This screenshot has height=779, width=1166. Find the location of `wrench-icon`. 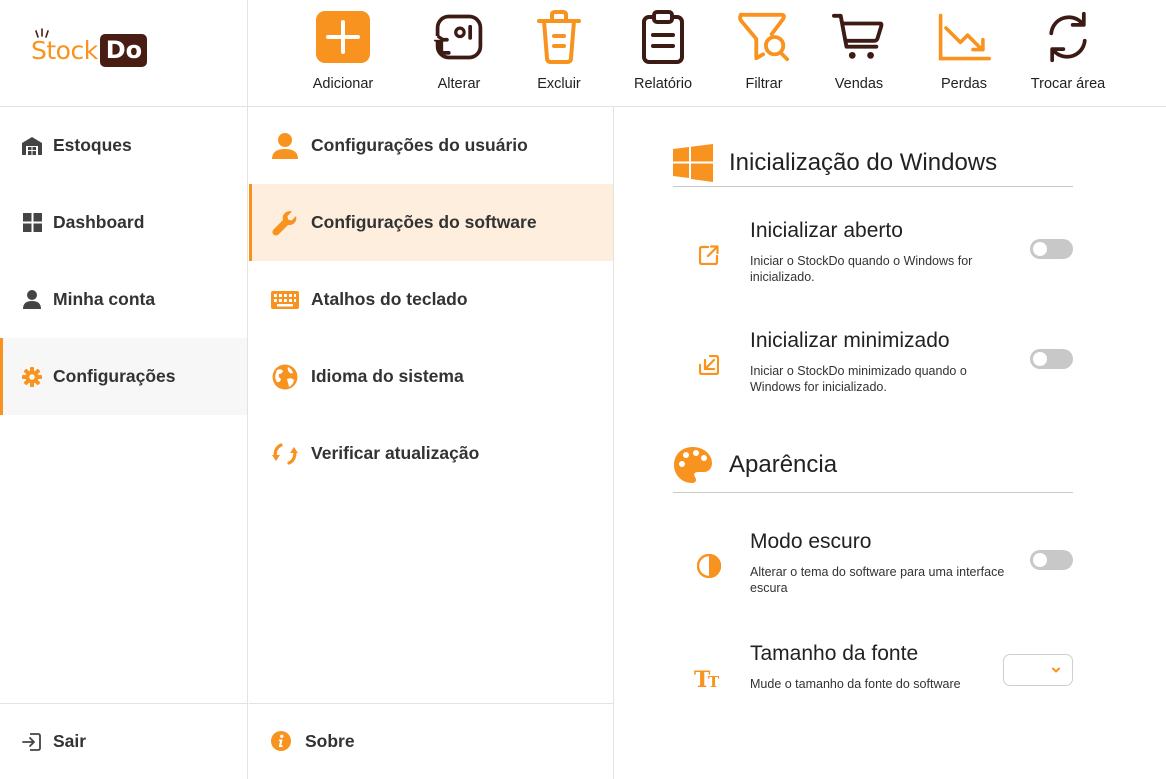

wrench-icon is located at coordinates (285, 223).